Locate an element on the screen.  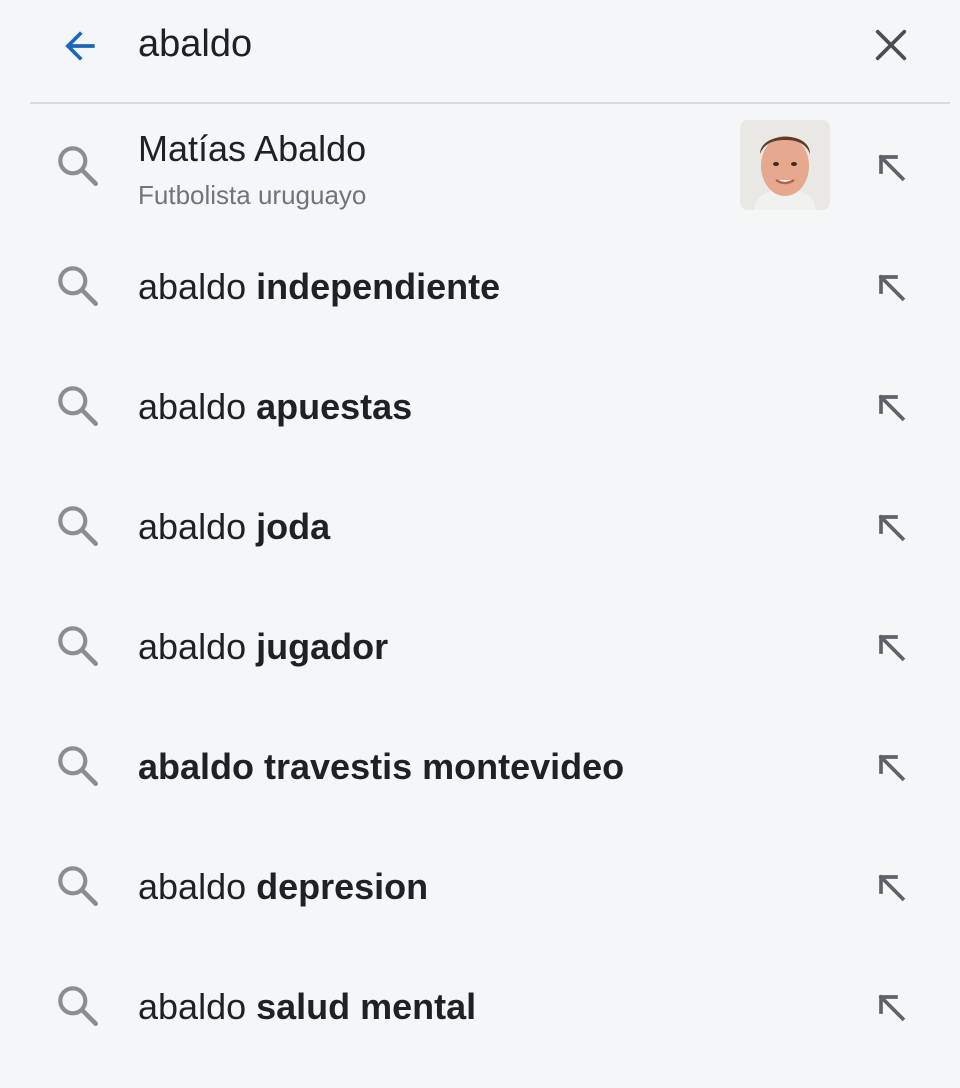
suggestion-text: abaldo depresion is located at coordinates (283, 887).